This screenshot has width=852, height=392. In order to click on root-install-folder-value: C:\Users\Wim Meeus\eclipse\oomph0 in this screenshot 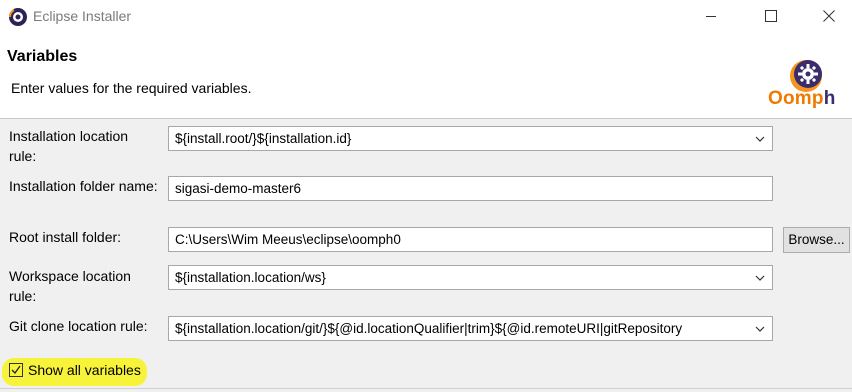, I will do `click(288, 239)`.